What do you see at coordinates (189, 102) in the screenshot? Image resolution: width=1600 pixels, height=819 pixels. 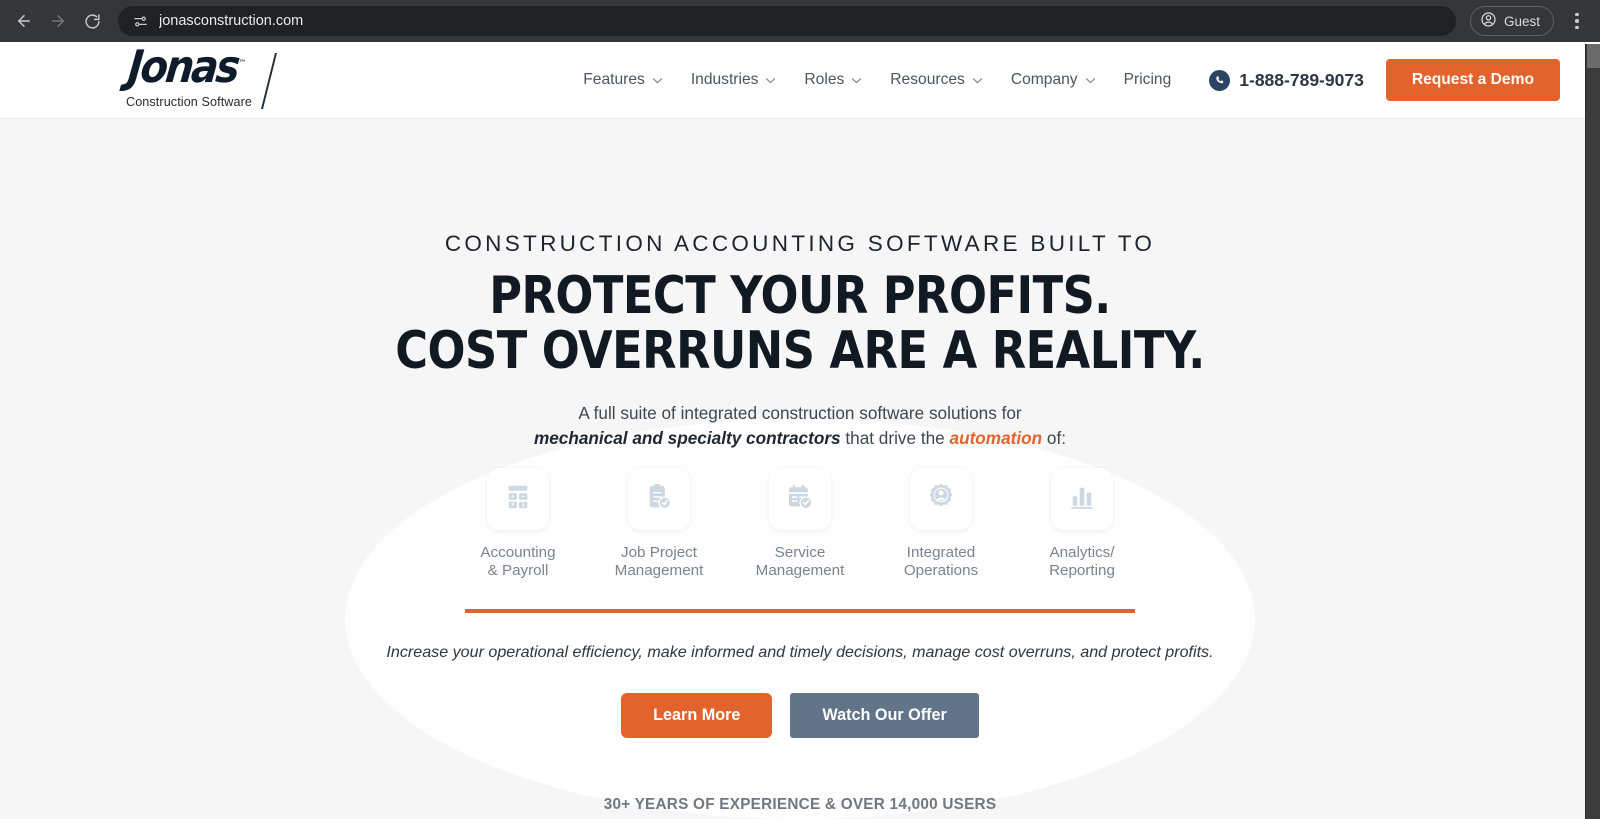 I see `logo-subtitle: Construction Software` at bounding box center [189, 102].